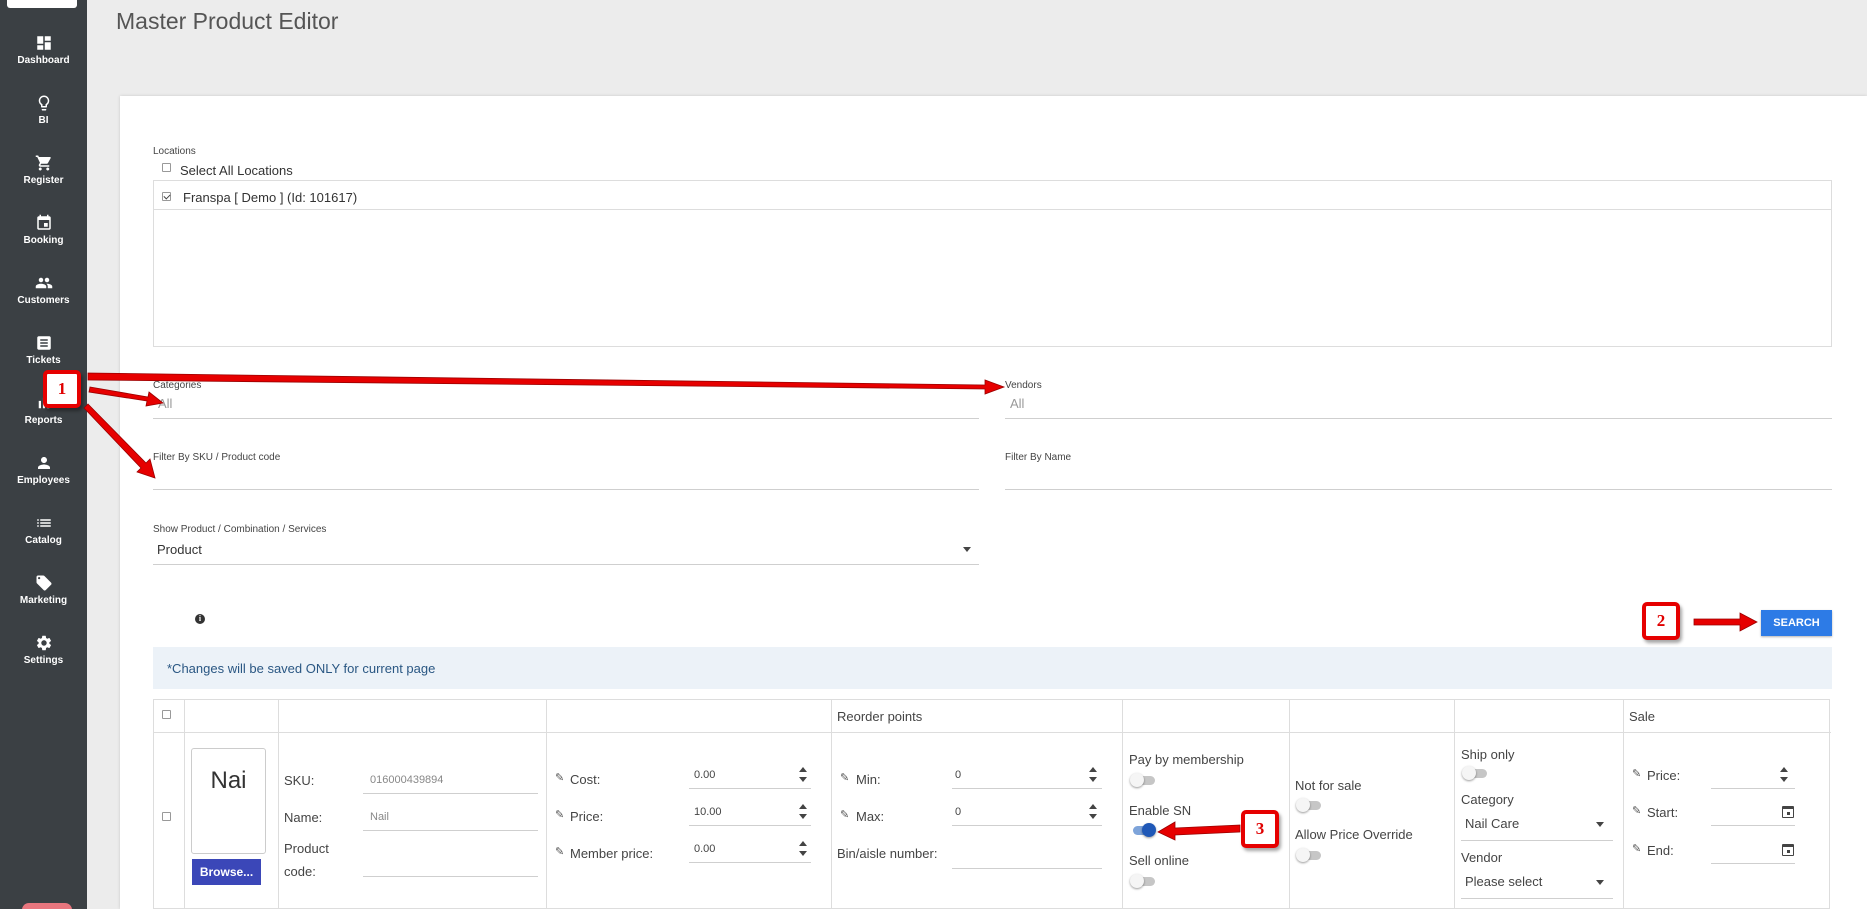  What do you see at coordinates (1661, 621) in the screenshot?
I see `annotation-badge-2: 2` at bounding box center [1661, 621].